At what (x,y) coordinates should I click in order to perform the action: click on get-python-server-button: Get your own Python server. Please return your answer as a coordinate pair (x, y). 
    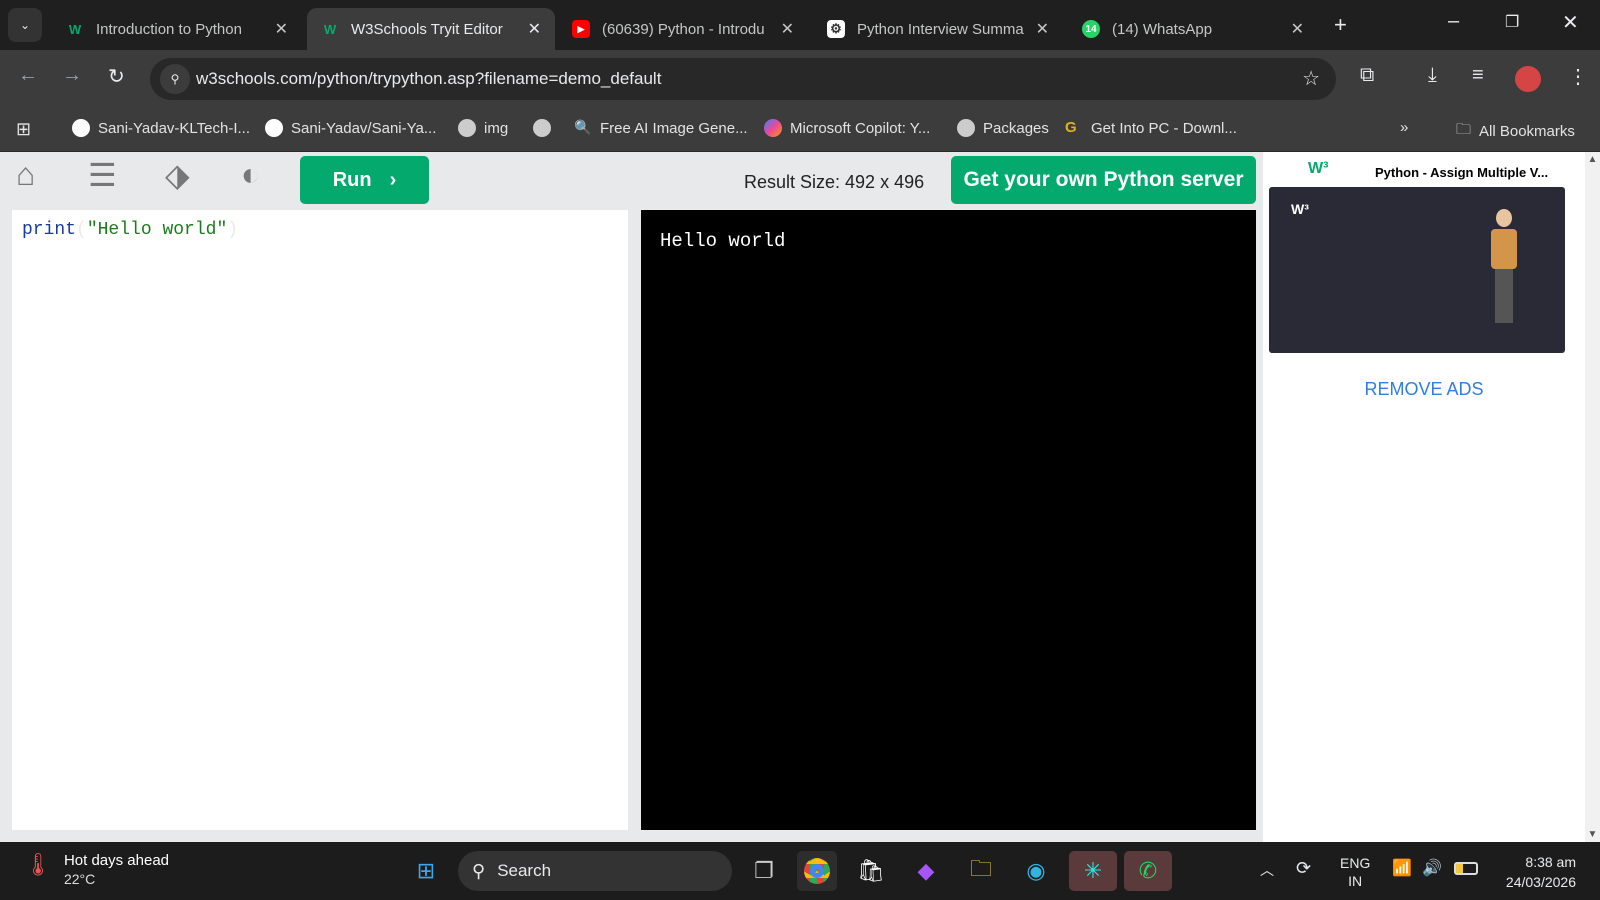
    Looking at the image, I should click on (1103, 180).